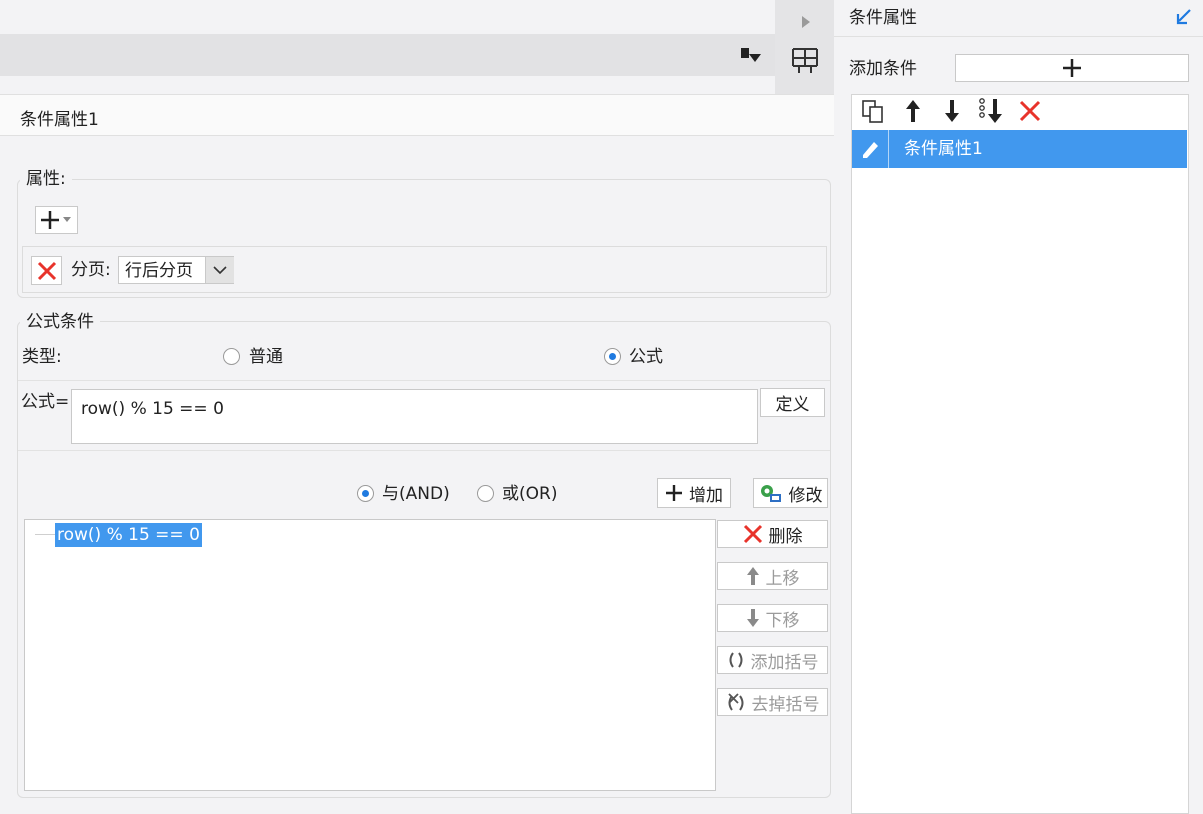  Describe the element at coordinates (784, 662) in the screenshot. I see `add-bracket-button-label: 添加括号` at that location.